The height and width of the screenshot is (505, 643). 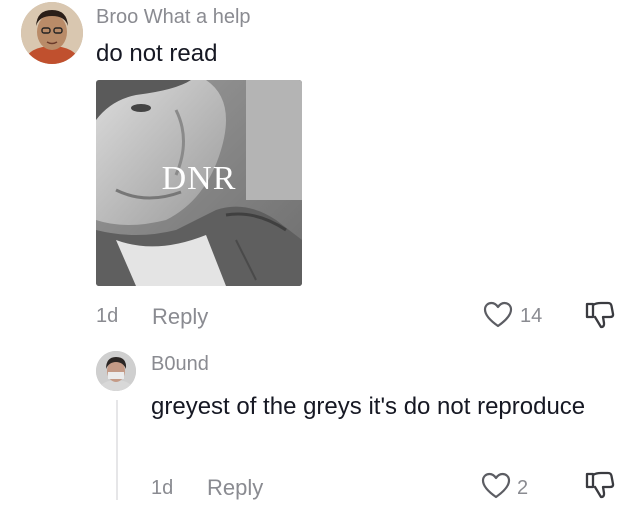 What do you see at coordinates (173, 17) in the screenshot?
I see `comment-username: Broo What a help` at bounding box center [173, 17].